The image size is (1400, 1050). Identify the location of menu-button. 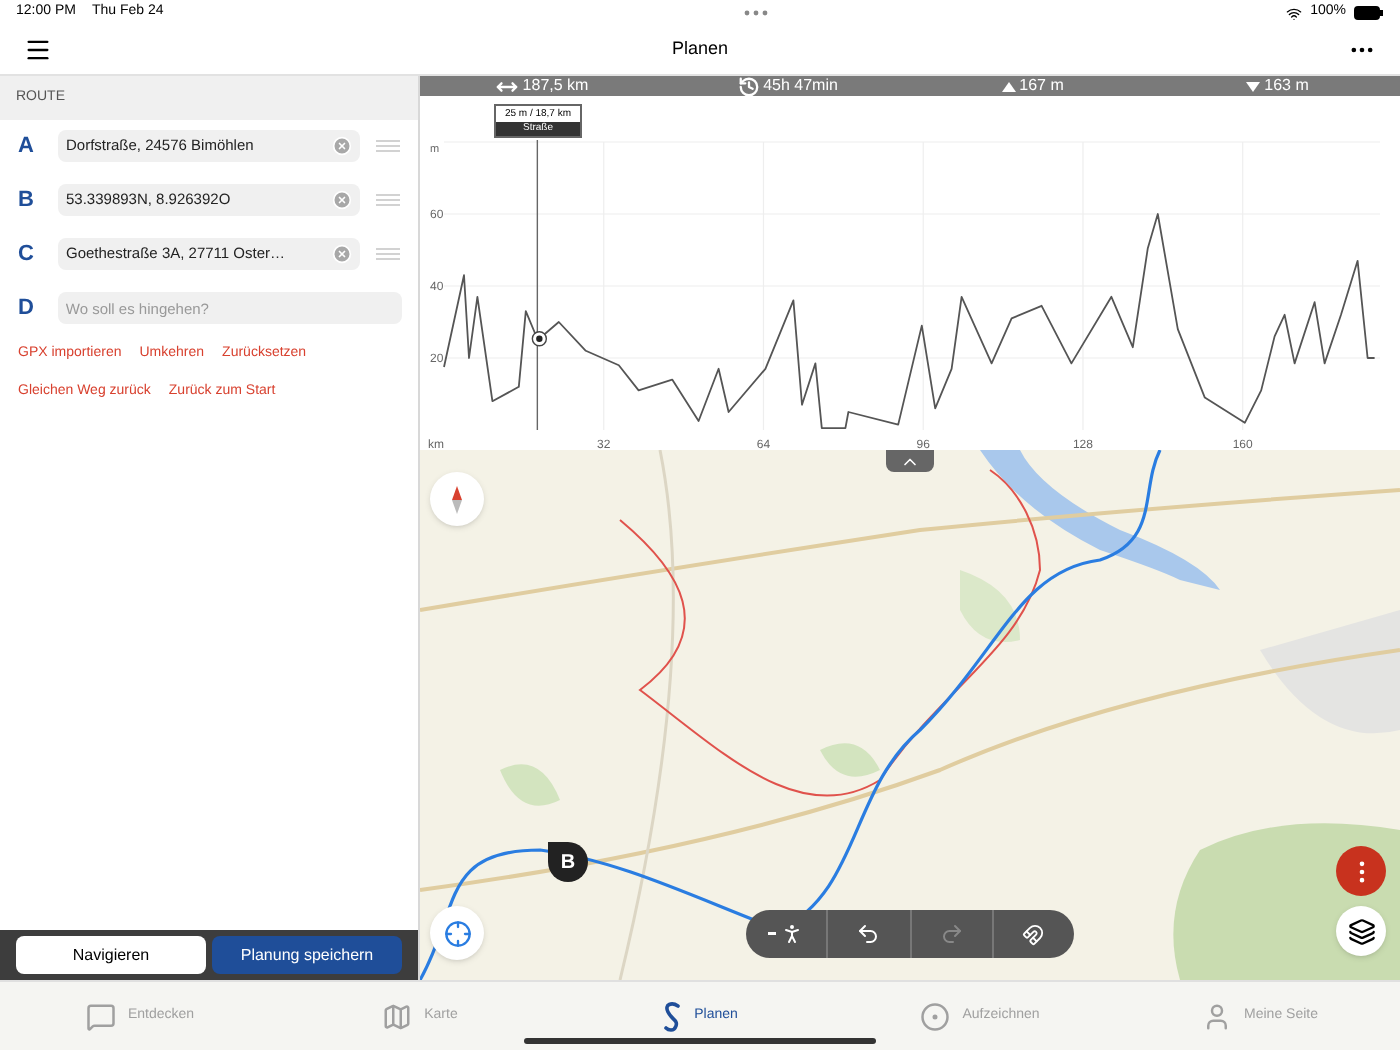
(38, 50).